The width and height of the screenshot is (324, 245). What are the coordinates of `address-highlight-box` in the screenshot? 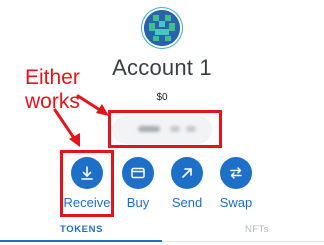 It's located at (165, 129).